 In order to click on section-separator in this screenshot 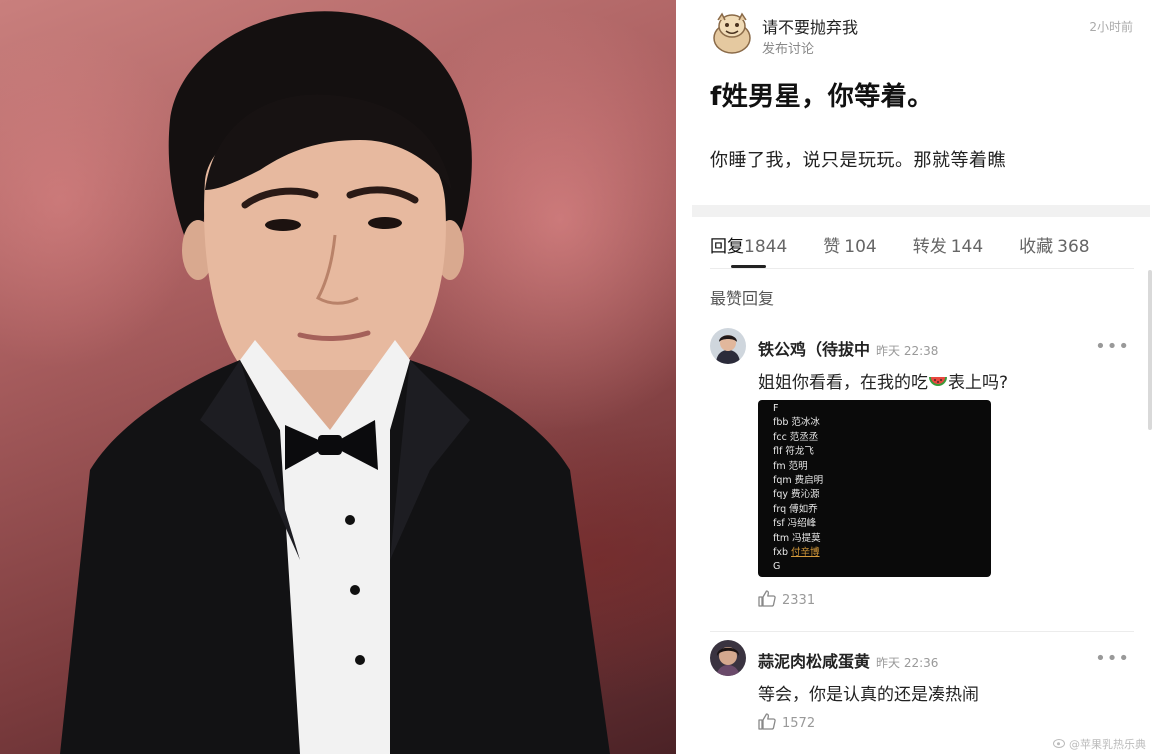, I will do `click(921, 211)`.